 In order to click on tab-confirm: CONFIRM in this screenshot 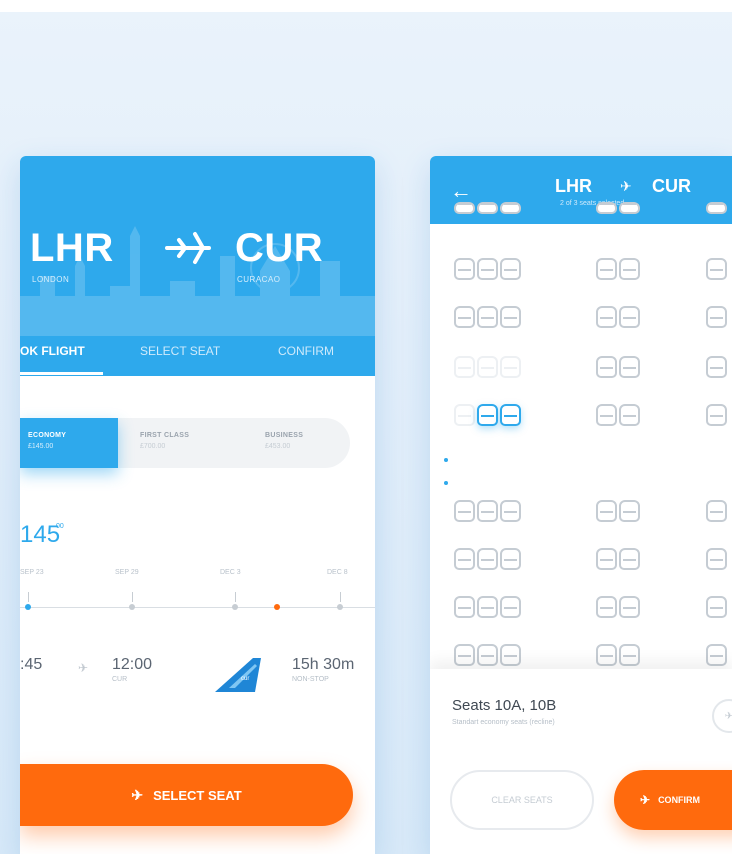, I will do `click(306, 351)`.